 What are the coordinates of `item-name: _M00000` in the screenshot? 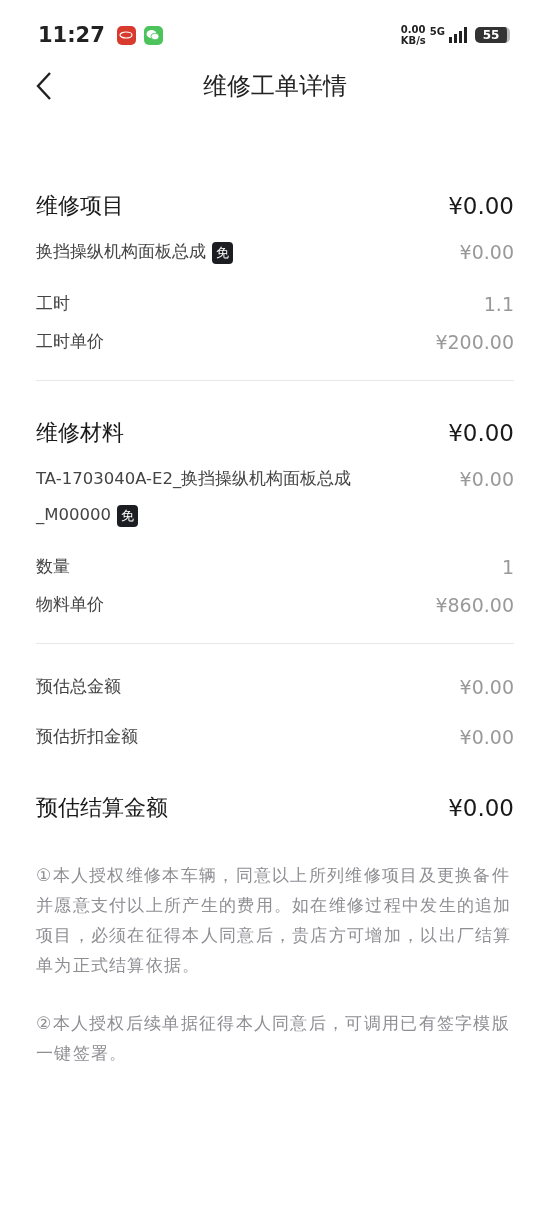 It's located at (73, 514).